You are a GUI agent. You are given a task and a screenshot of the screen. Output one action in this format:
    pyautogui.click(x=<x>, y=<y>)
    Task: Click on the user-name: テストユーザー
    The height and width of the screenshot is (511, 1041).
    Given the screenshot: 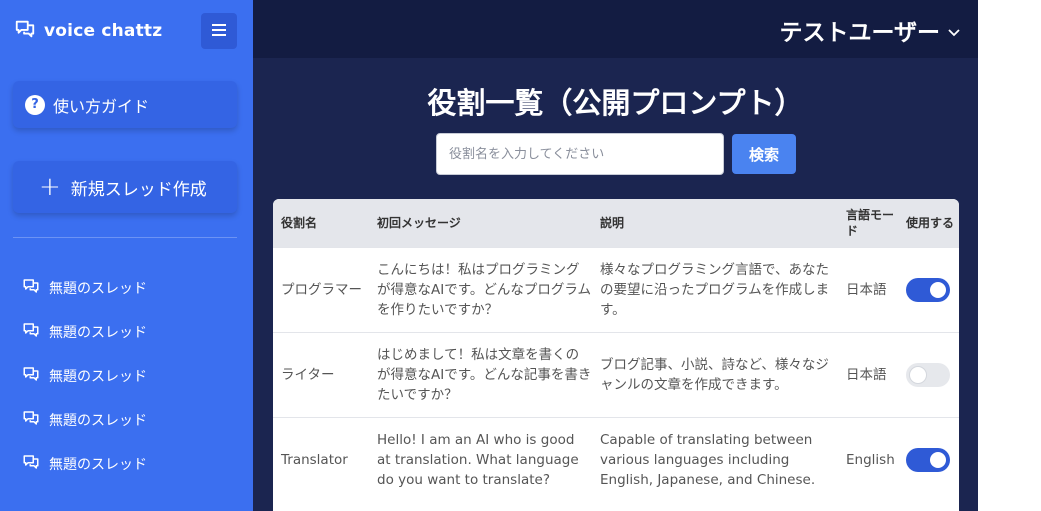 What is the action you would take?
    pyautogui.click(x=859, y=33)
    